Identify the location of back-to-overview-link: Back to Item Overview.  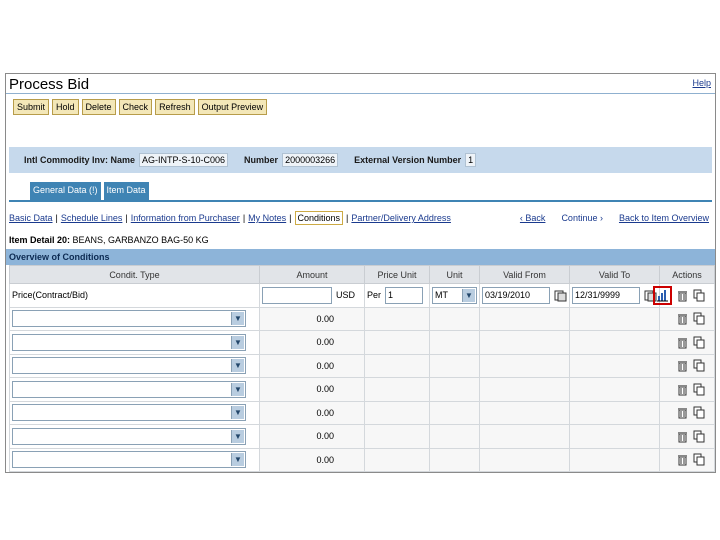
(664, 218).